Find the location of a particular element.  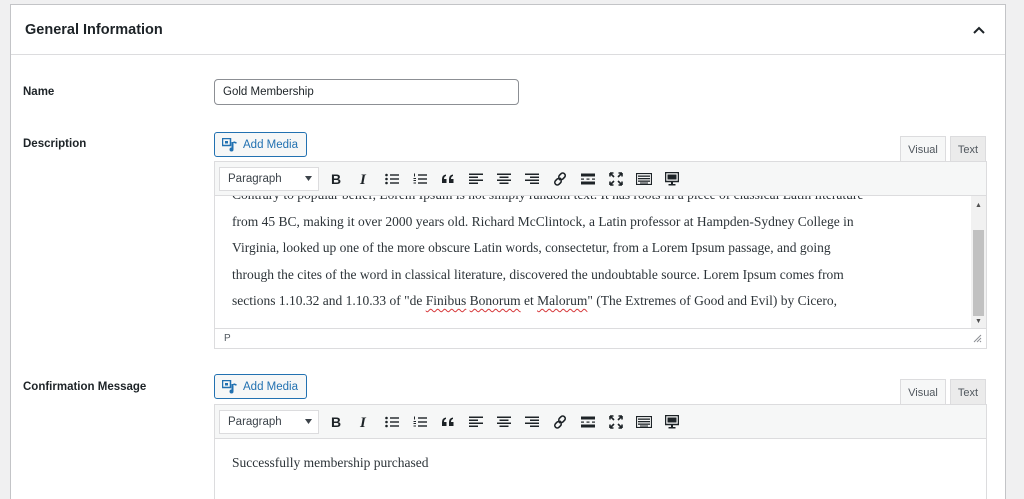

name-input is located at coordinates (366, 92).